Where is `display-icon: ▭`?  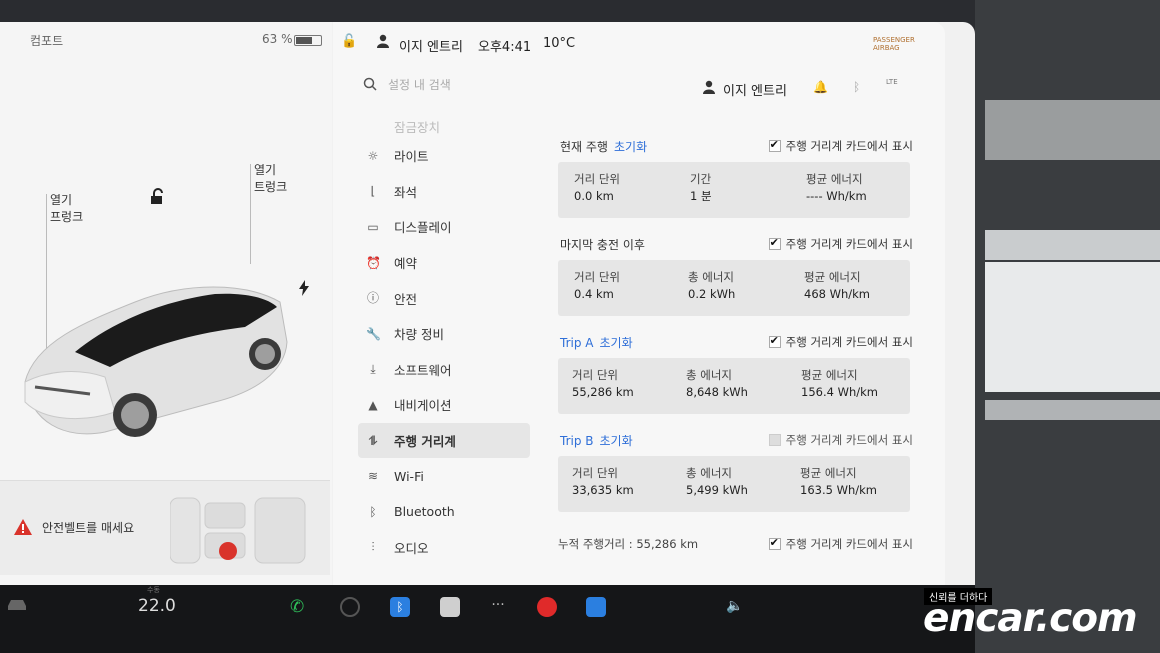
display-icon: ▭ is located at coordinates (373, 226).